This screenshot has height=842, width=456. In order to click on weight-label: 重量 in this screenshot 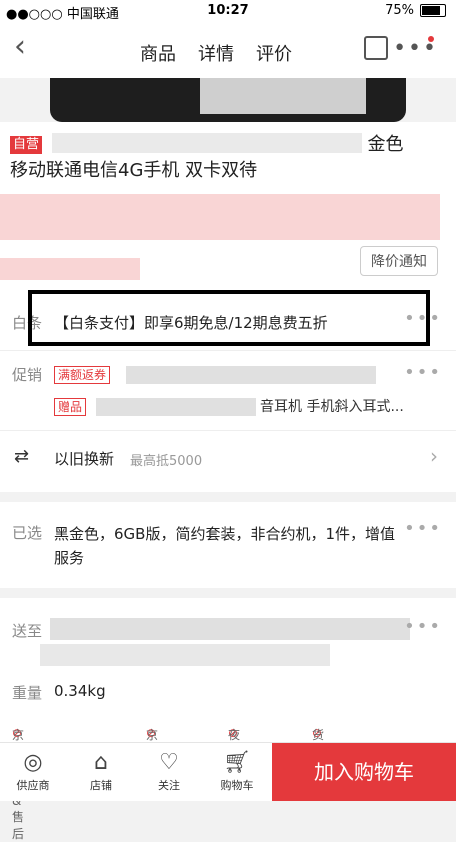, I will do `click(27, 693)`.